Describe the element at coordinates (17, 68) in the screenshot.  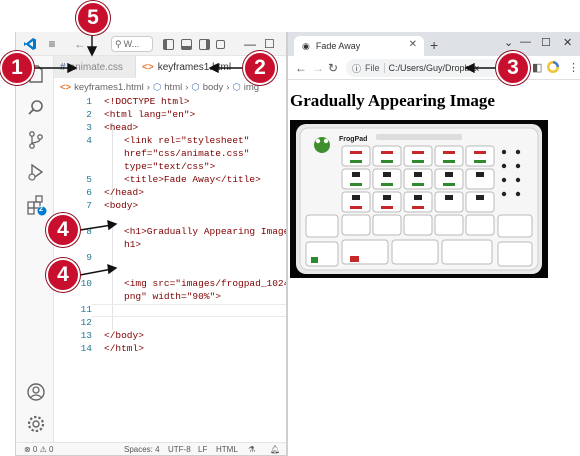
I see `callout-badge-1: 1` at that location.